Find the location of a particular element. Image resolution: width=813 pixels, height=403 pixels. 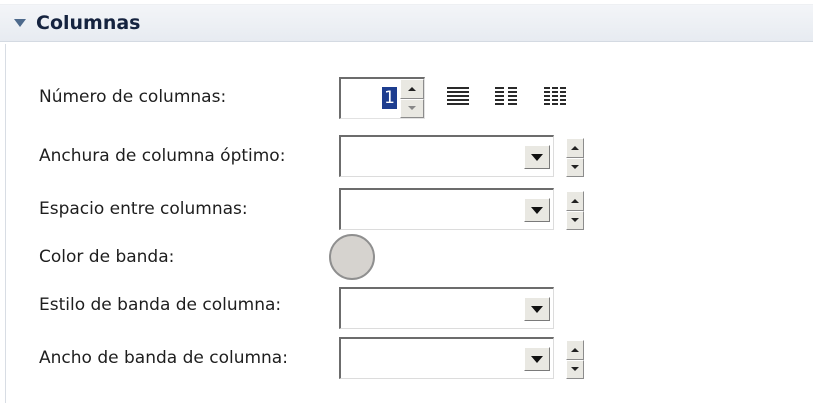

columns-count-value: 1 is located at coordinates (389, 98).